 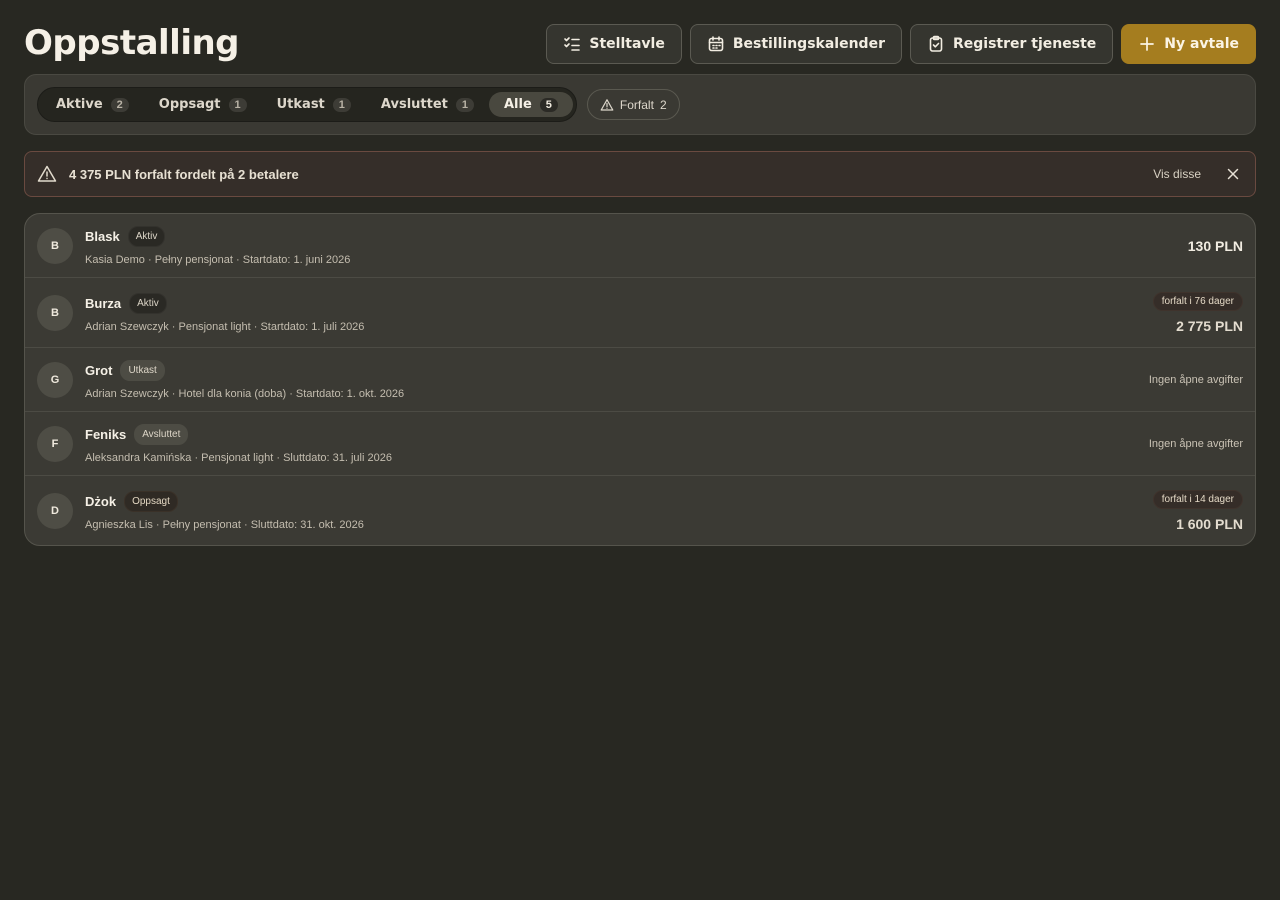 What do you see at coordinates (132, 43) in the screenshot?
I see `page-title: Oppstalling` at bounding box center [132, 43].